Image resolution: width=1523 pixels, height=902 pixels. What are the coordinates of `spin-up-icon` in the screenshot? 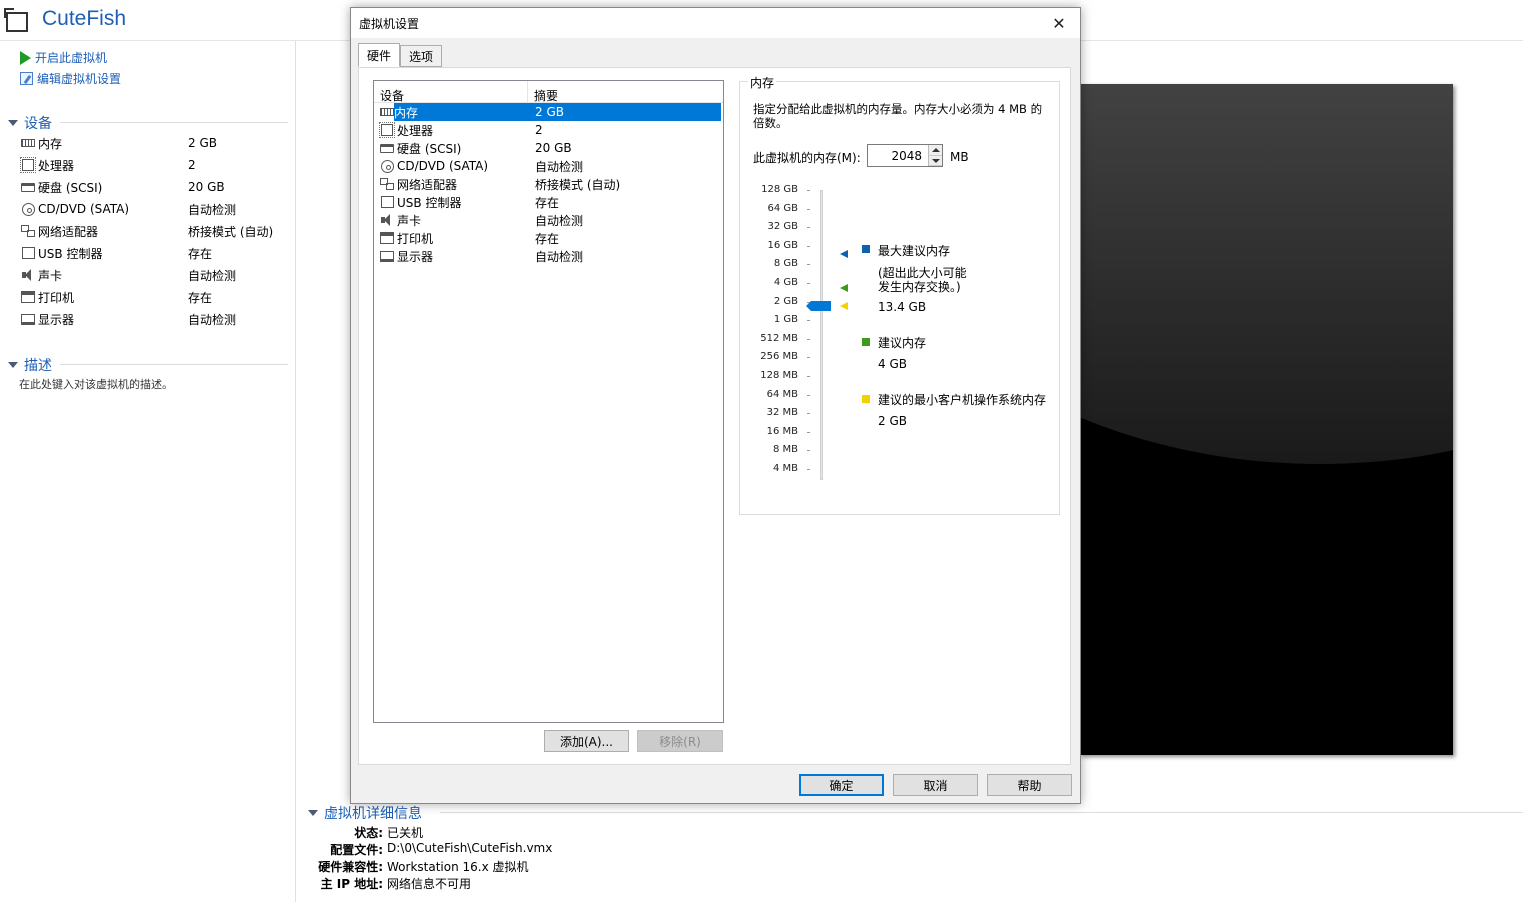 It's located at (935, 150).